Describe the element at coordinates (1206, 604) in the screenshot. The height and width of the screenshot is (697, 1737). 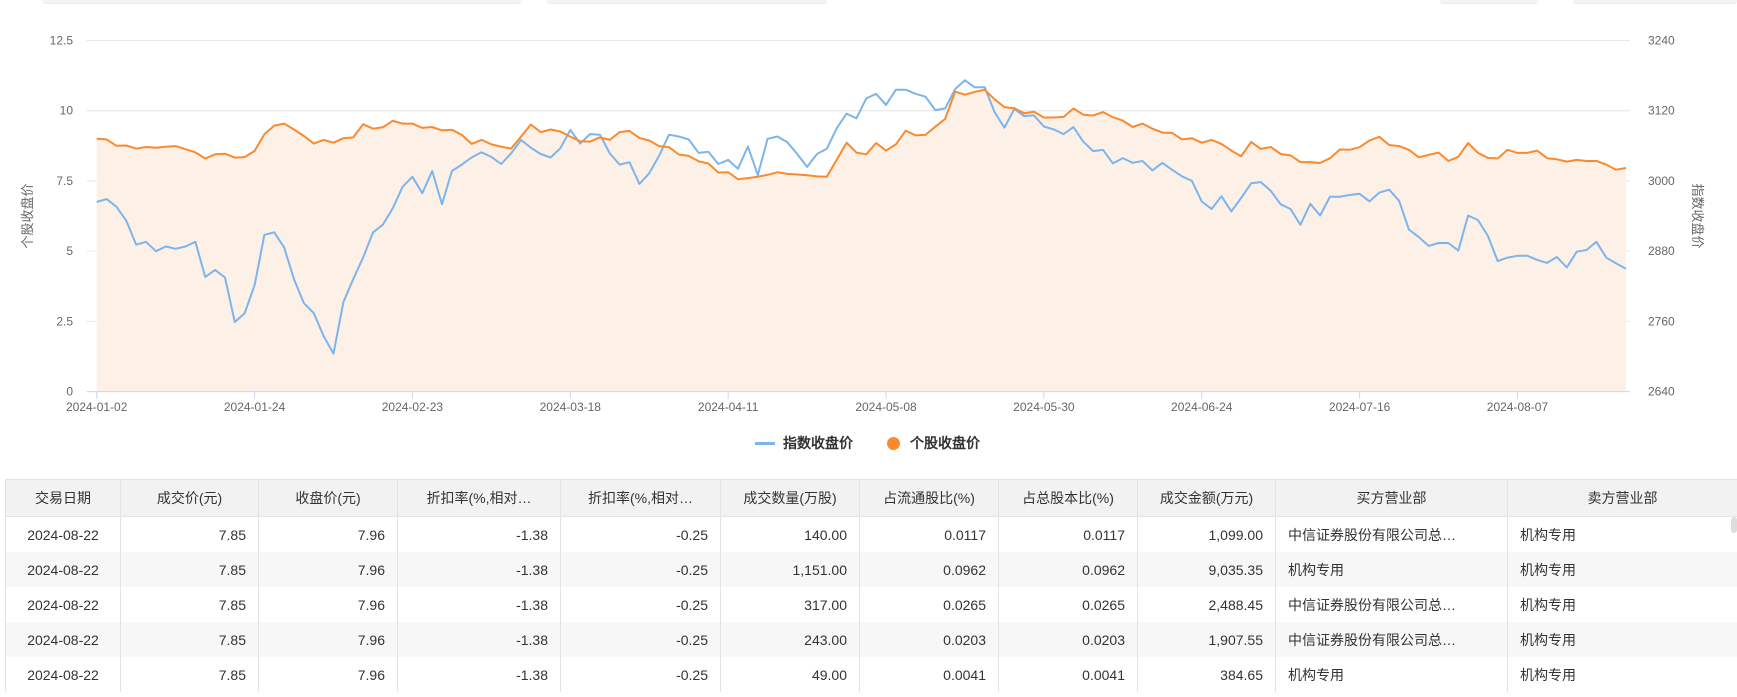
I see `cell-amount: 2,488.45` at that location.